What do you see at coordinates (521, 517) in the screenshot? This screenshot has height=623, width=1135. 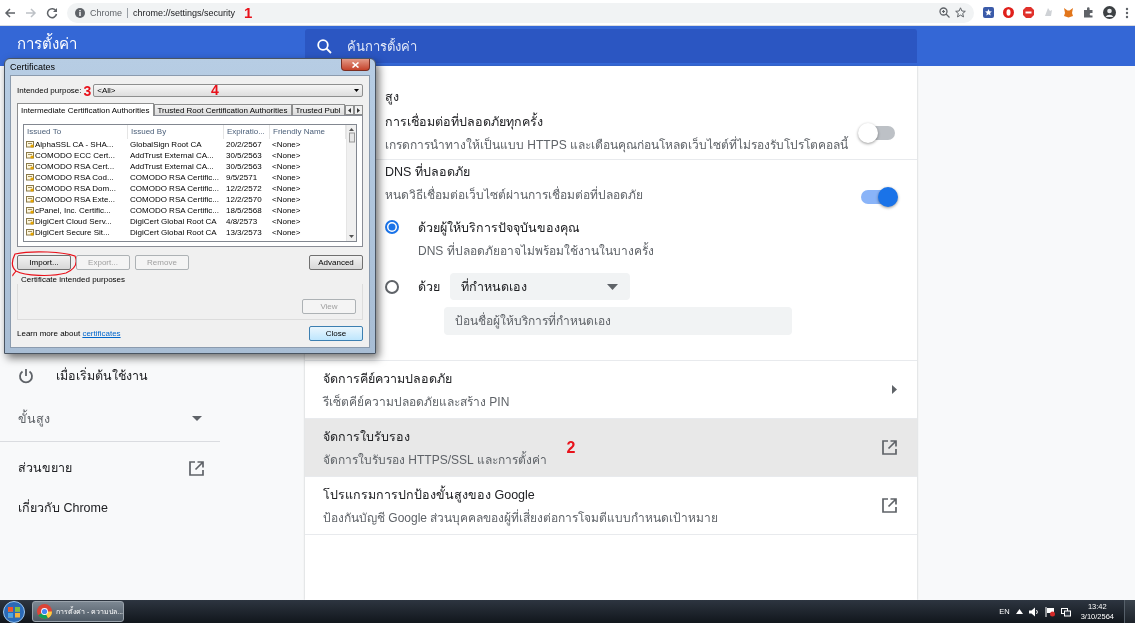 I see `row-subtitle: ป้องกันบัญชี Google ส่วนบุคคลของผู้ที่เสี่ยงต่อการโจมตีแบบกำหนดเป้าหมาย` at bounding box center [521, 517].